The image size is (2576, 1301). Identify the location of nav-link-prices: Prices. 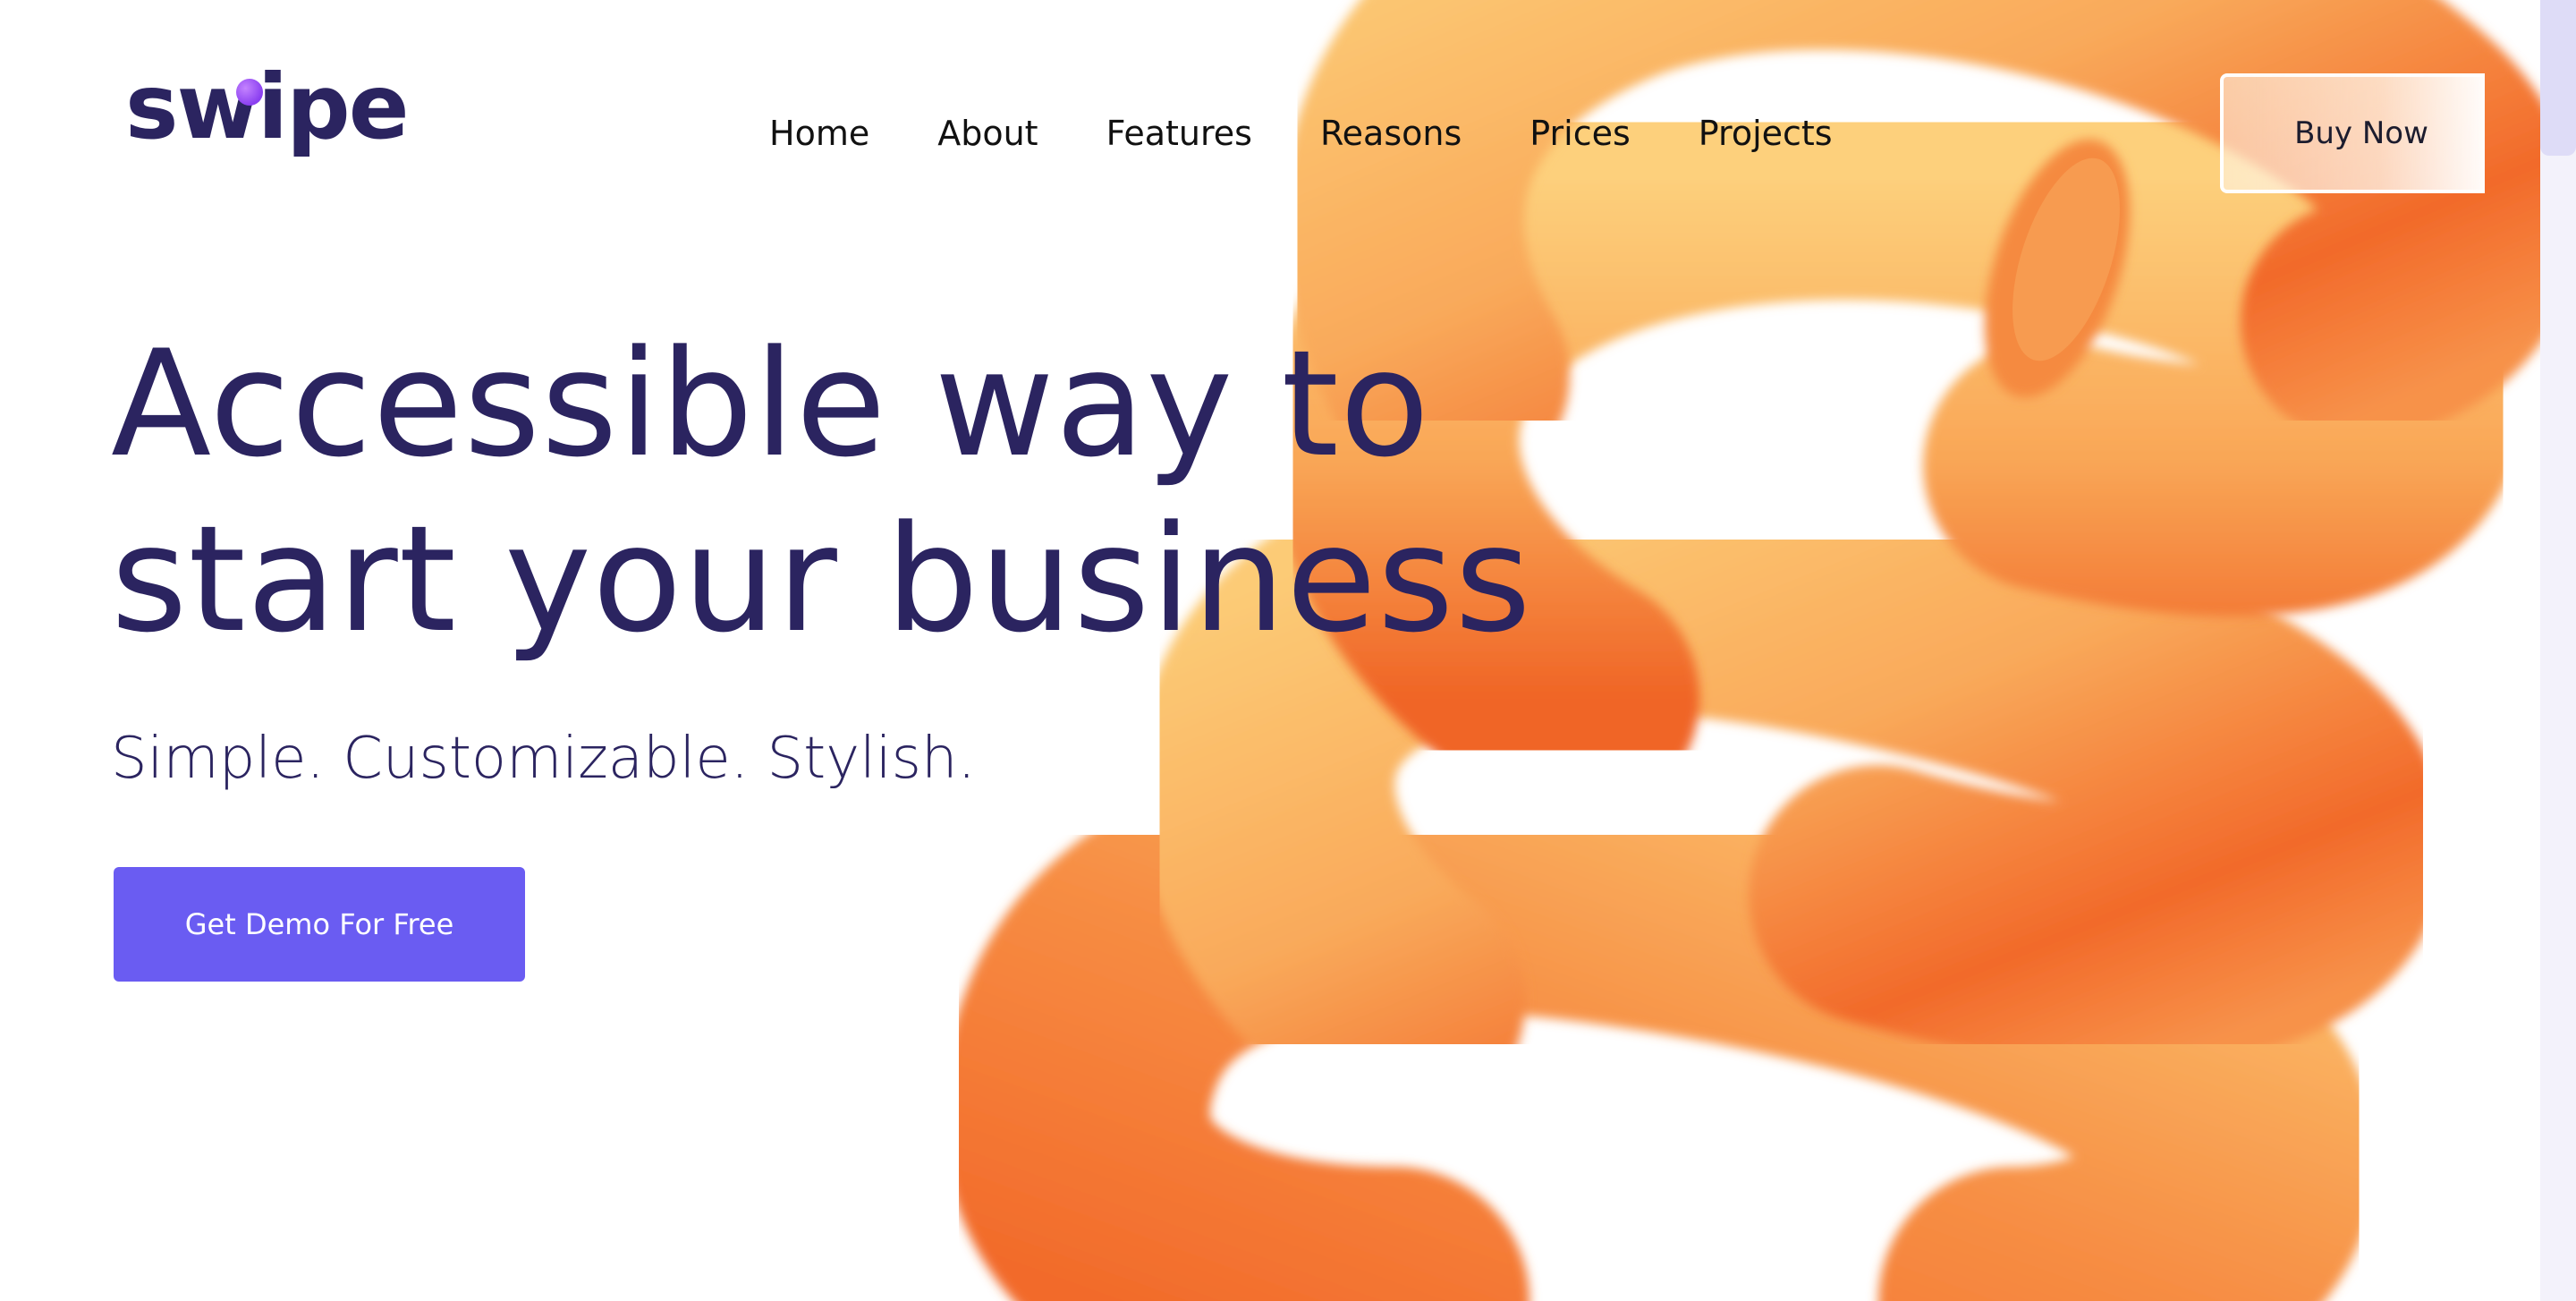
(1580, 133).